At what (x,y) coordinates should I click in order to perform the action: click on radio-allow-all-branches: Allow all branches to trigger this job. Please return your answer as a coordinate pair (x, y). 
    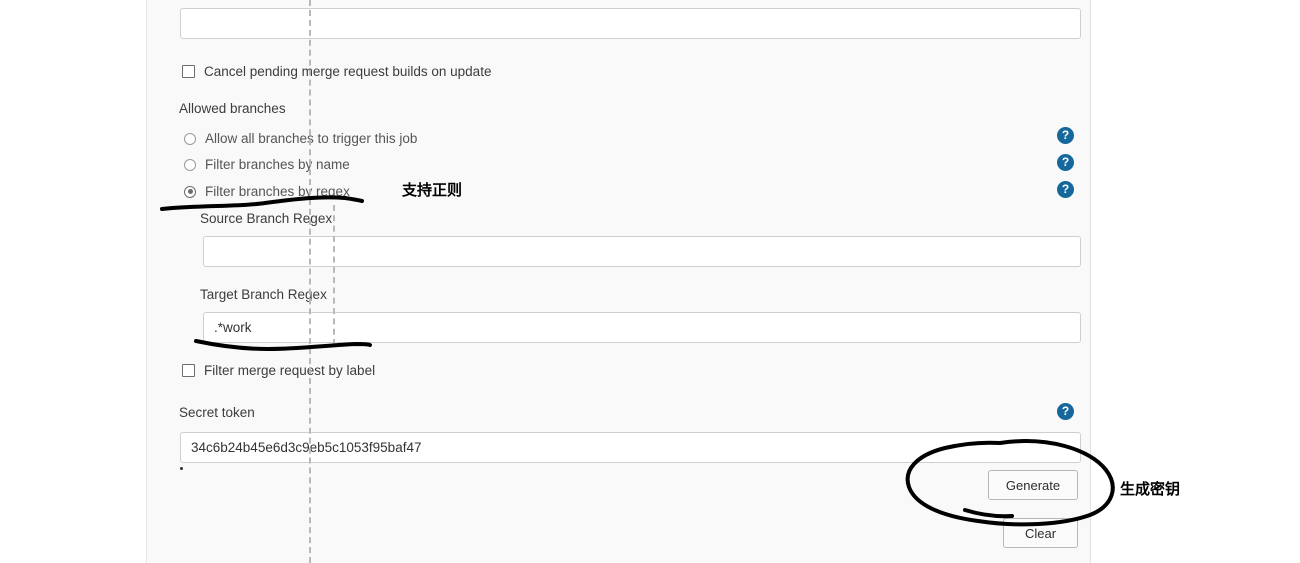
    Looking at the image, I should click on (300, 138).